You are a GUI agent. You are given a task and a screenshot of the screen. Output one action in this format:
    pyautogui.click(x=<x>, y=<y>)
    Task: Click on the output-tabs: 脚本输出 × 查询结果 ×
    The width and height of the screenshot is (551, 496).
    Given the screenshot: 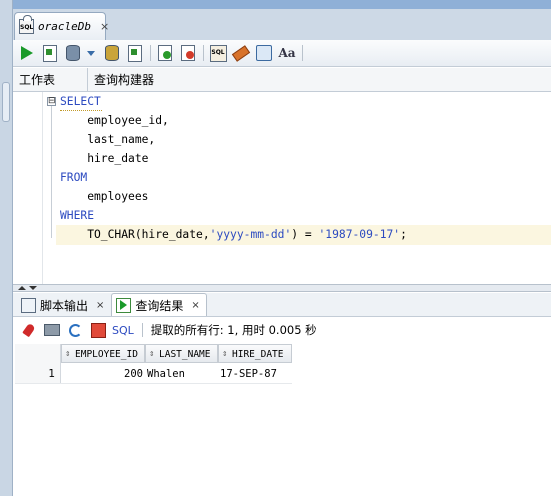 What is the action you would take?
    pyautogui.click(x=282, y=305)
    